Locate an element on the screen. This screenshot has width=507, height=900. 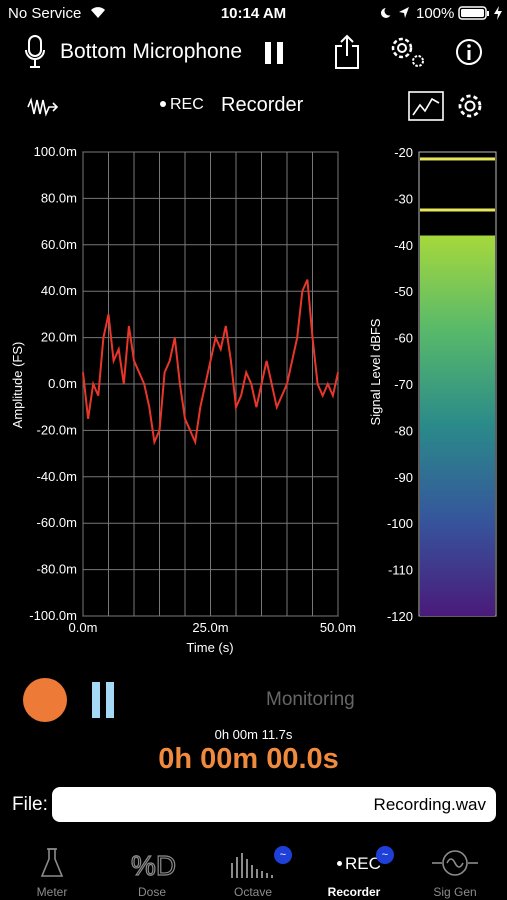
monitoring-status: Monitoring is located at coordinates (310, 699).